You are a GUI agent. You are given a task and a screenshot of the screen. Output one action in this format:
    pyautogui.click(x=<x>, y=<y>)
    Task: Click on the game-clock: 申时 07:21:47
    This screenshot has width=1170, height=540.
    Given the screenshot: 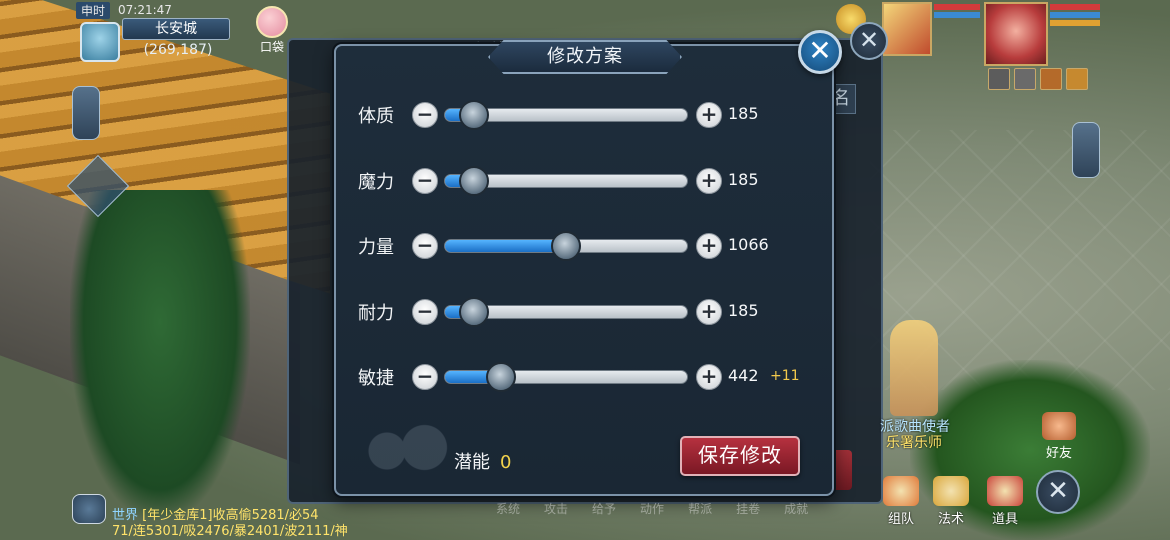 What is the action you would take?
    pyautogui.click(x=161, y=10)
    